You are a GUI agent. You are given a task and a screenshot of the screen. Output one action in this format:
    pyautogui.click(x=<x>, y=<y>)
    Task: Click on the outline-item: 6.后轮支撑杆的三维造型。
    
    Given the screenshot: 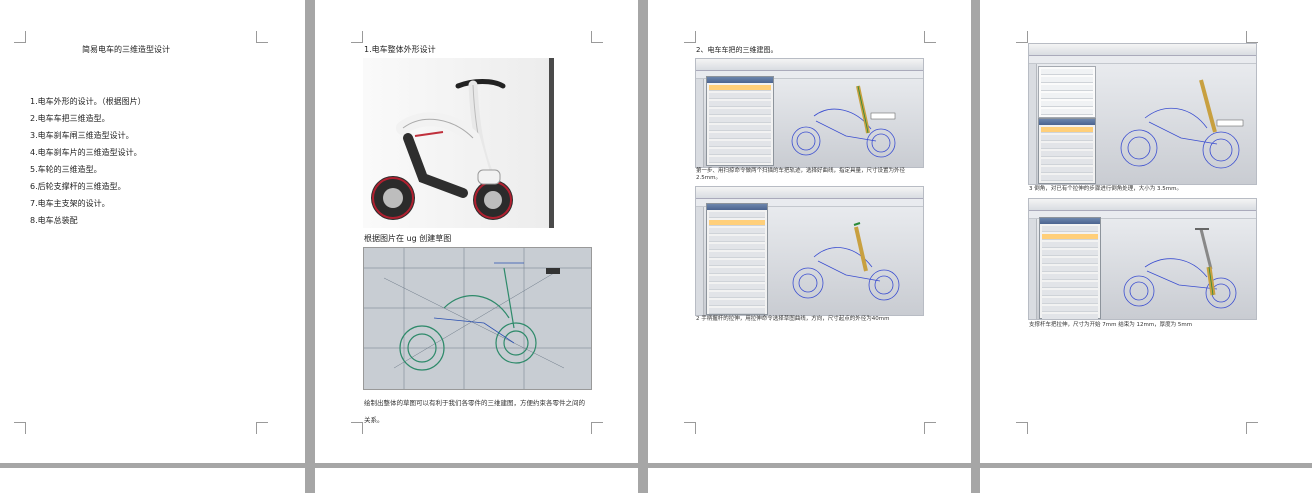 What is the action you would take?
    pyautogui.click(x=78, y=186)
    